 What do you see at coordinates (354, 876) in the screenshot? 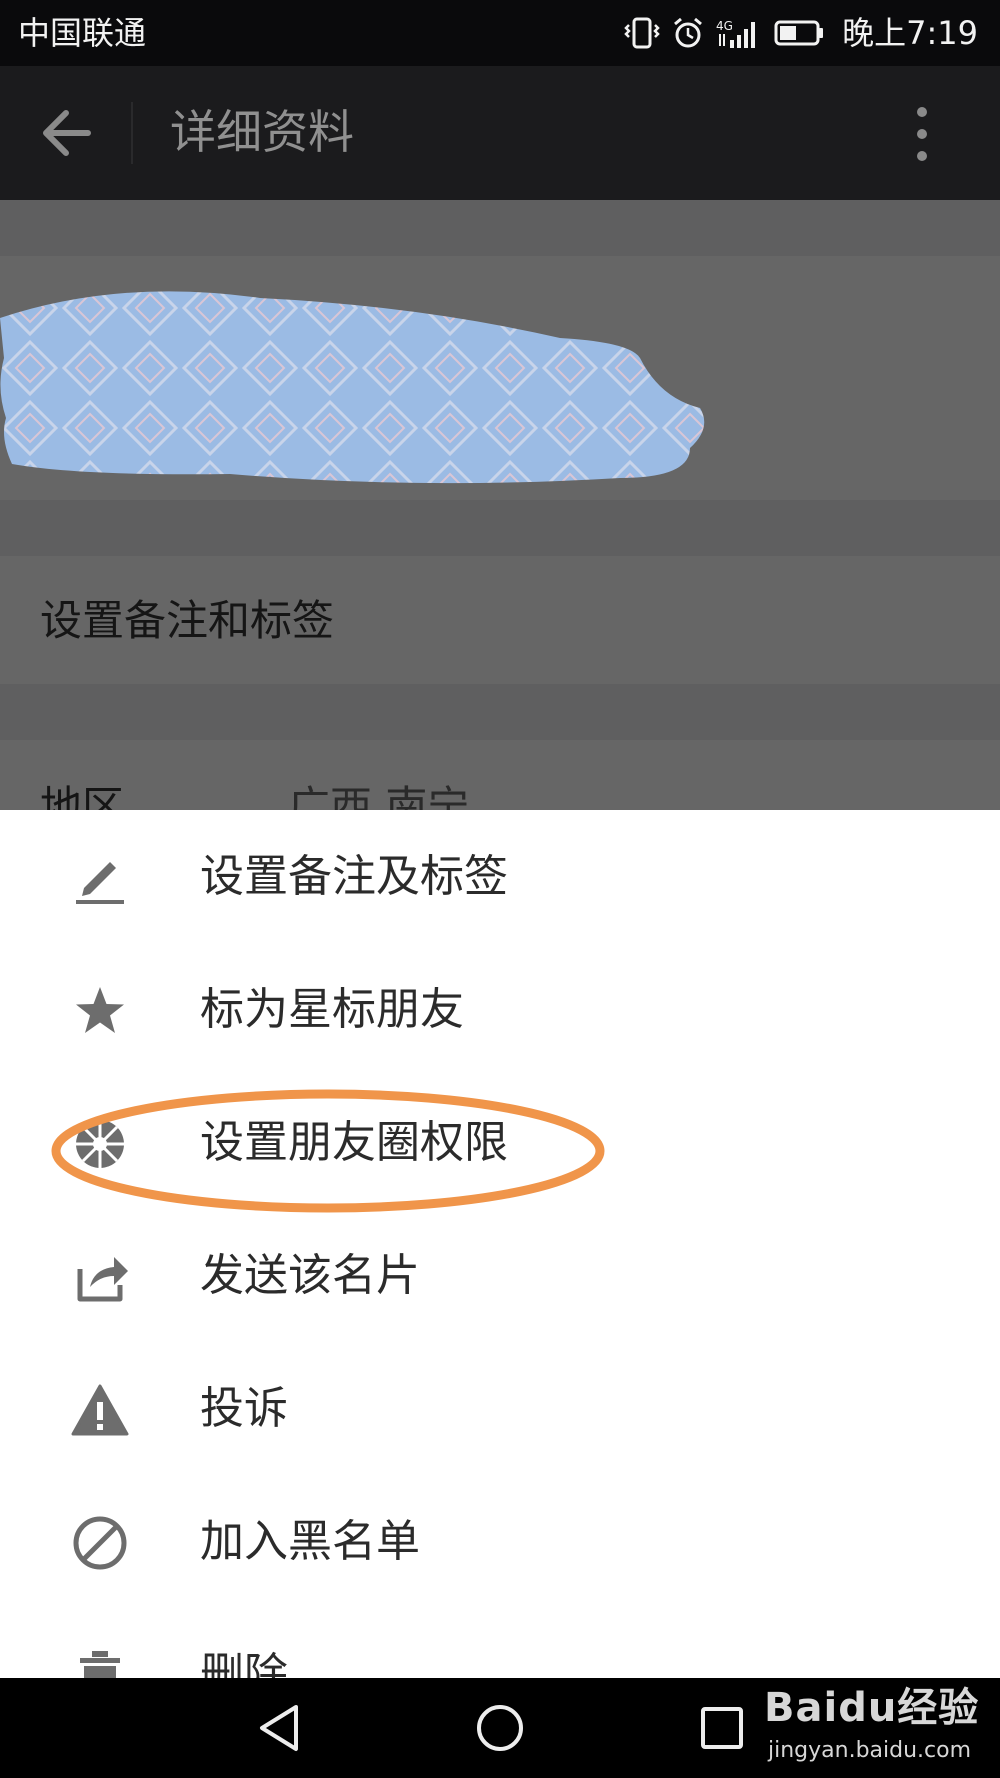
I see `menu-item-label: 设置备注及标签` at bounding box center [354, 876].